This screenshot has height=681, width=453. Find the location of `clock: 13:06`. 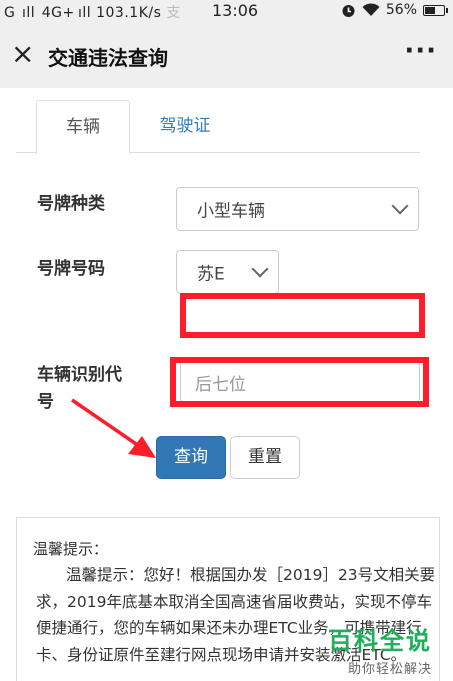

clock: 13:06 is located at coordinates (235, 10).